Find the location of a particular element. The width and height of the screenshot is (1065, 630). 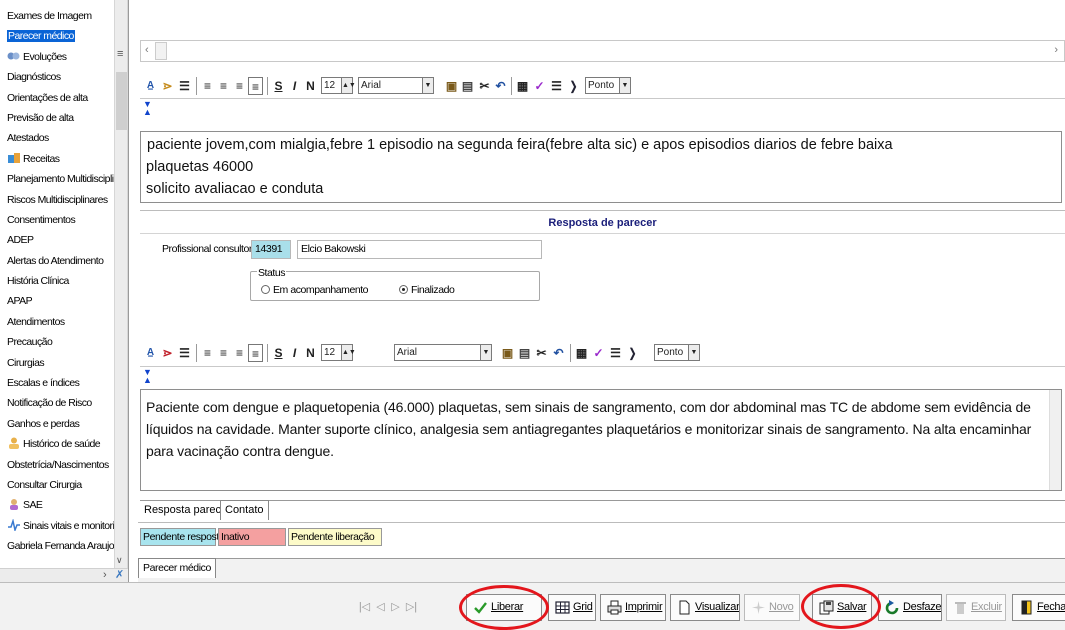

splitter is located at coordinates (133, 291).